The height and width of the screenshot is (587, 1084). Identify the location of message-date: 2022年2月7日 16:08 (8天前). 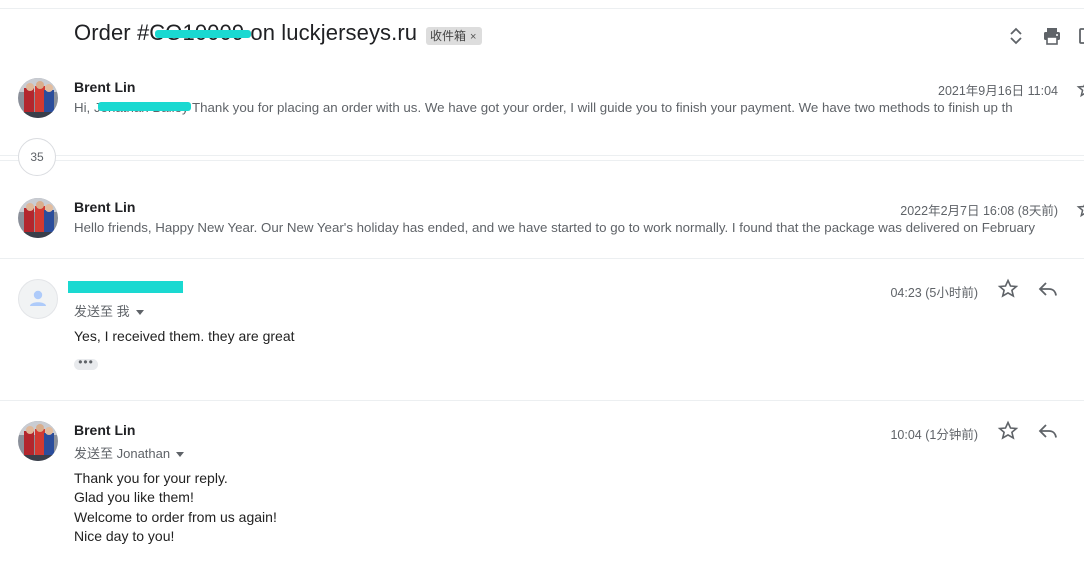
(979, 211).